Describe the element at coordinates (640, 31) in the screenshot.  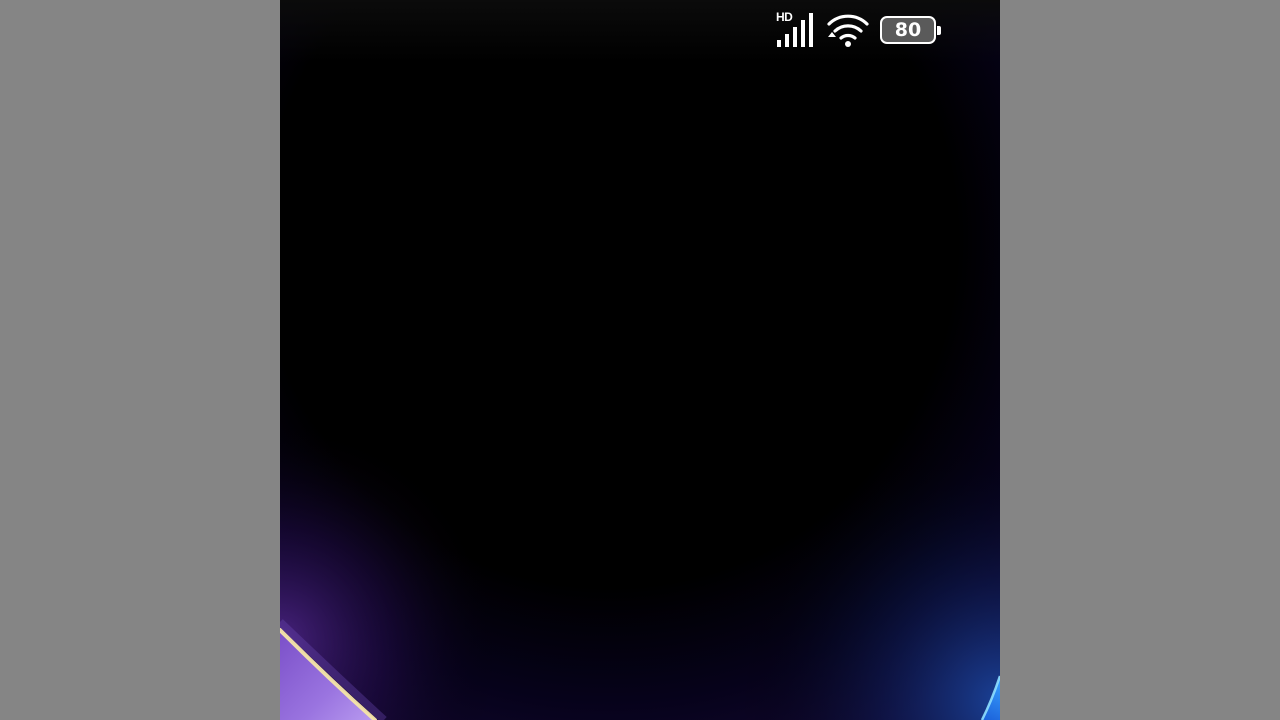
I see `status-bar: HD 80` at that location.